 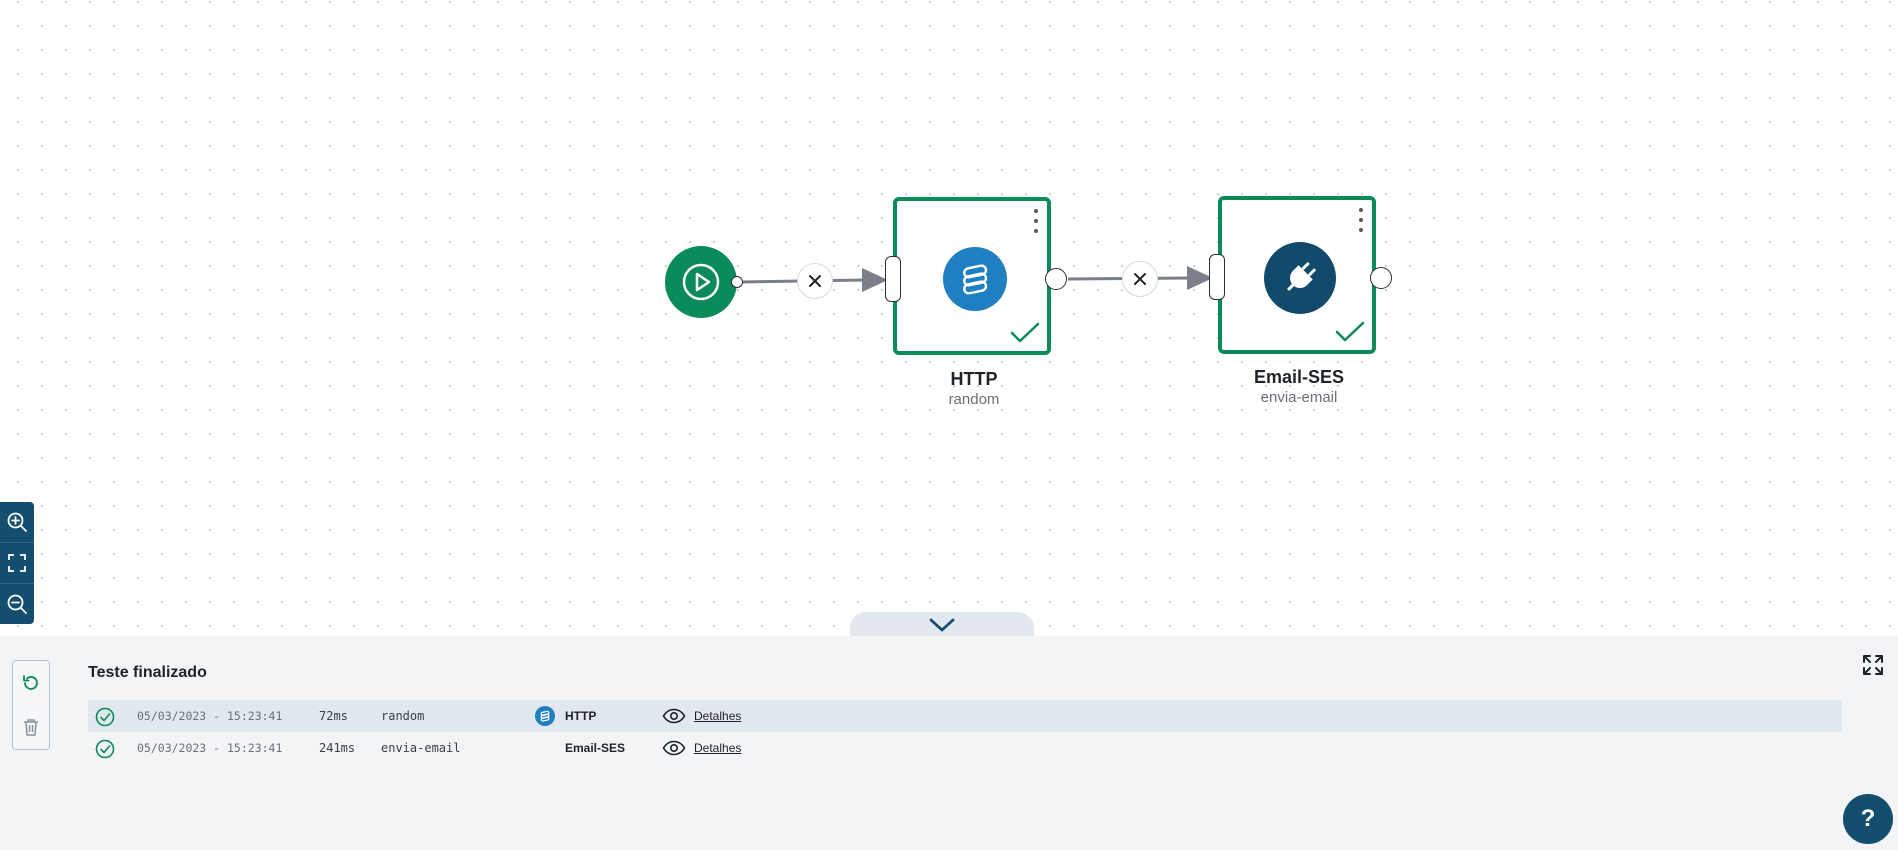 I want to click on chevron-down-icon, so click(x=942, y=625).